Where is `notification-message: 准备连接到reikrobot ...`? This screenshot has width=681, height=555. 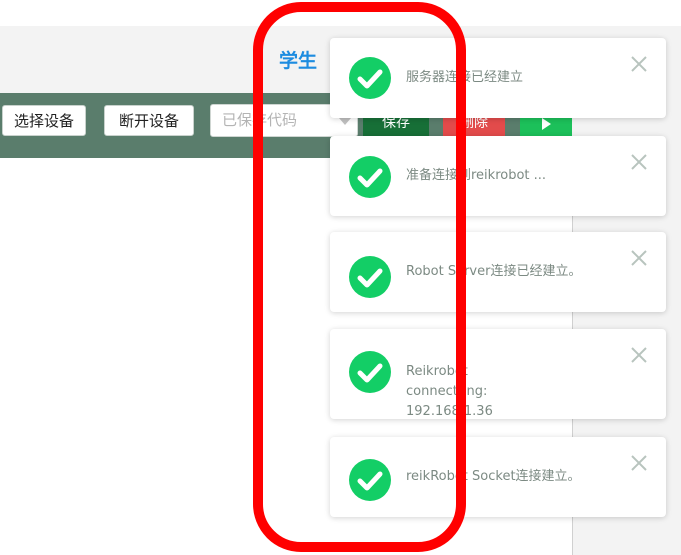 notification-message: 准备连接到reikrobot ... is located at coordinates (476, 175).